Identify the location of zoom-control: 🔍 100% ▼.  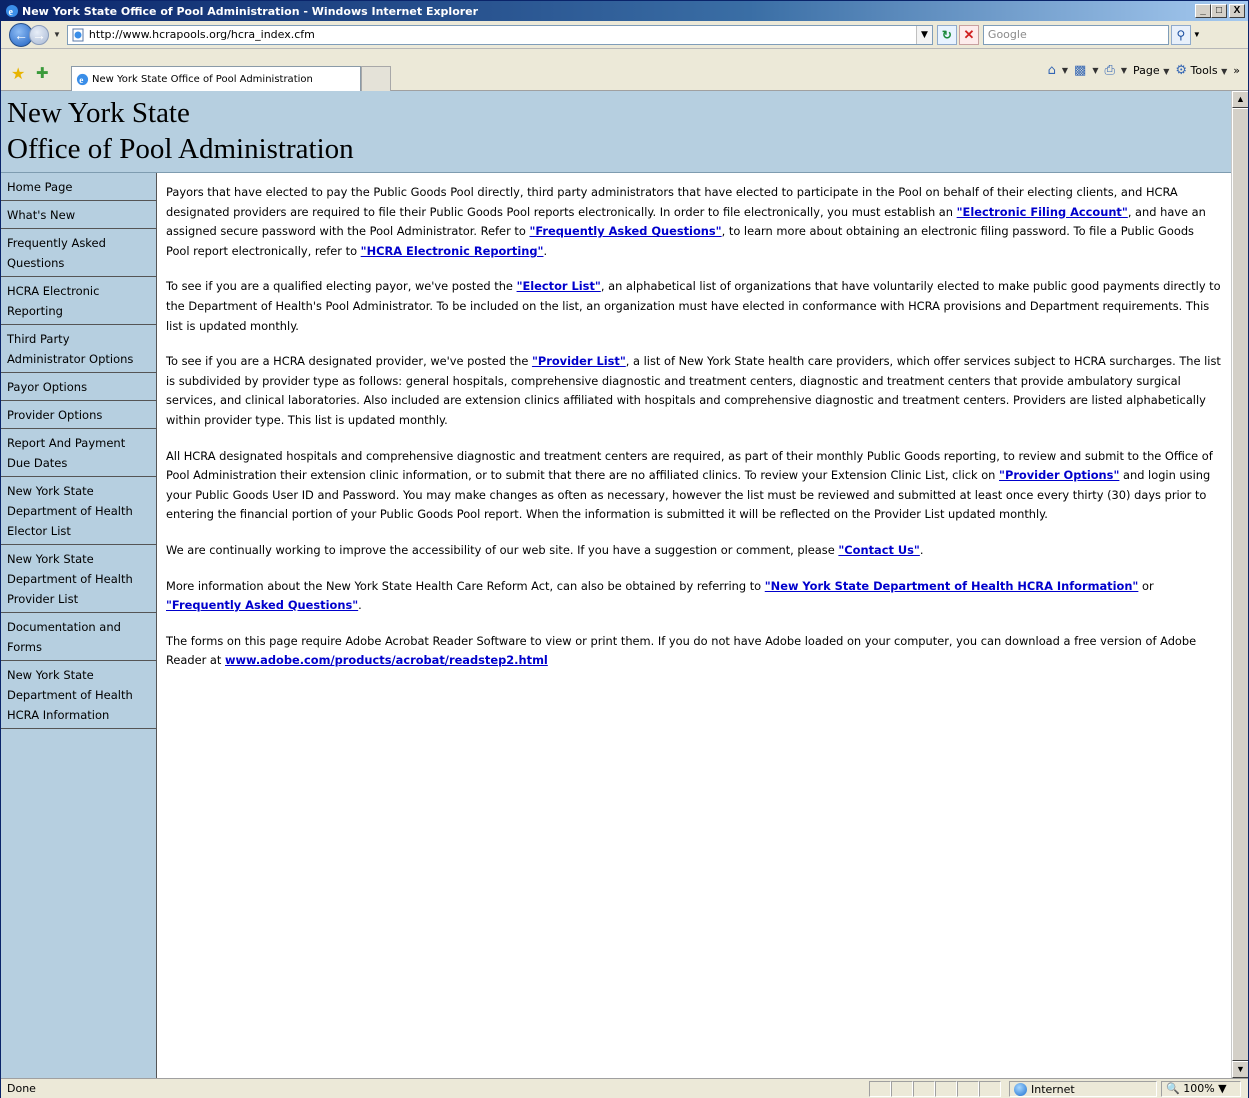
(1201, 1089).